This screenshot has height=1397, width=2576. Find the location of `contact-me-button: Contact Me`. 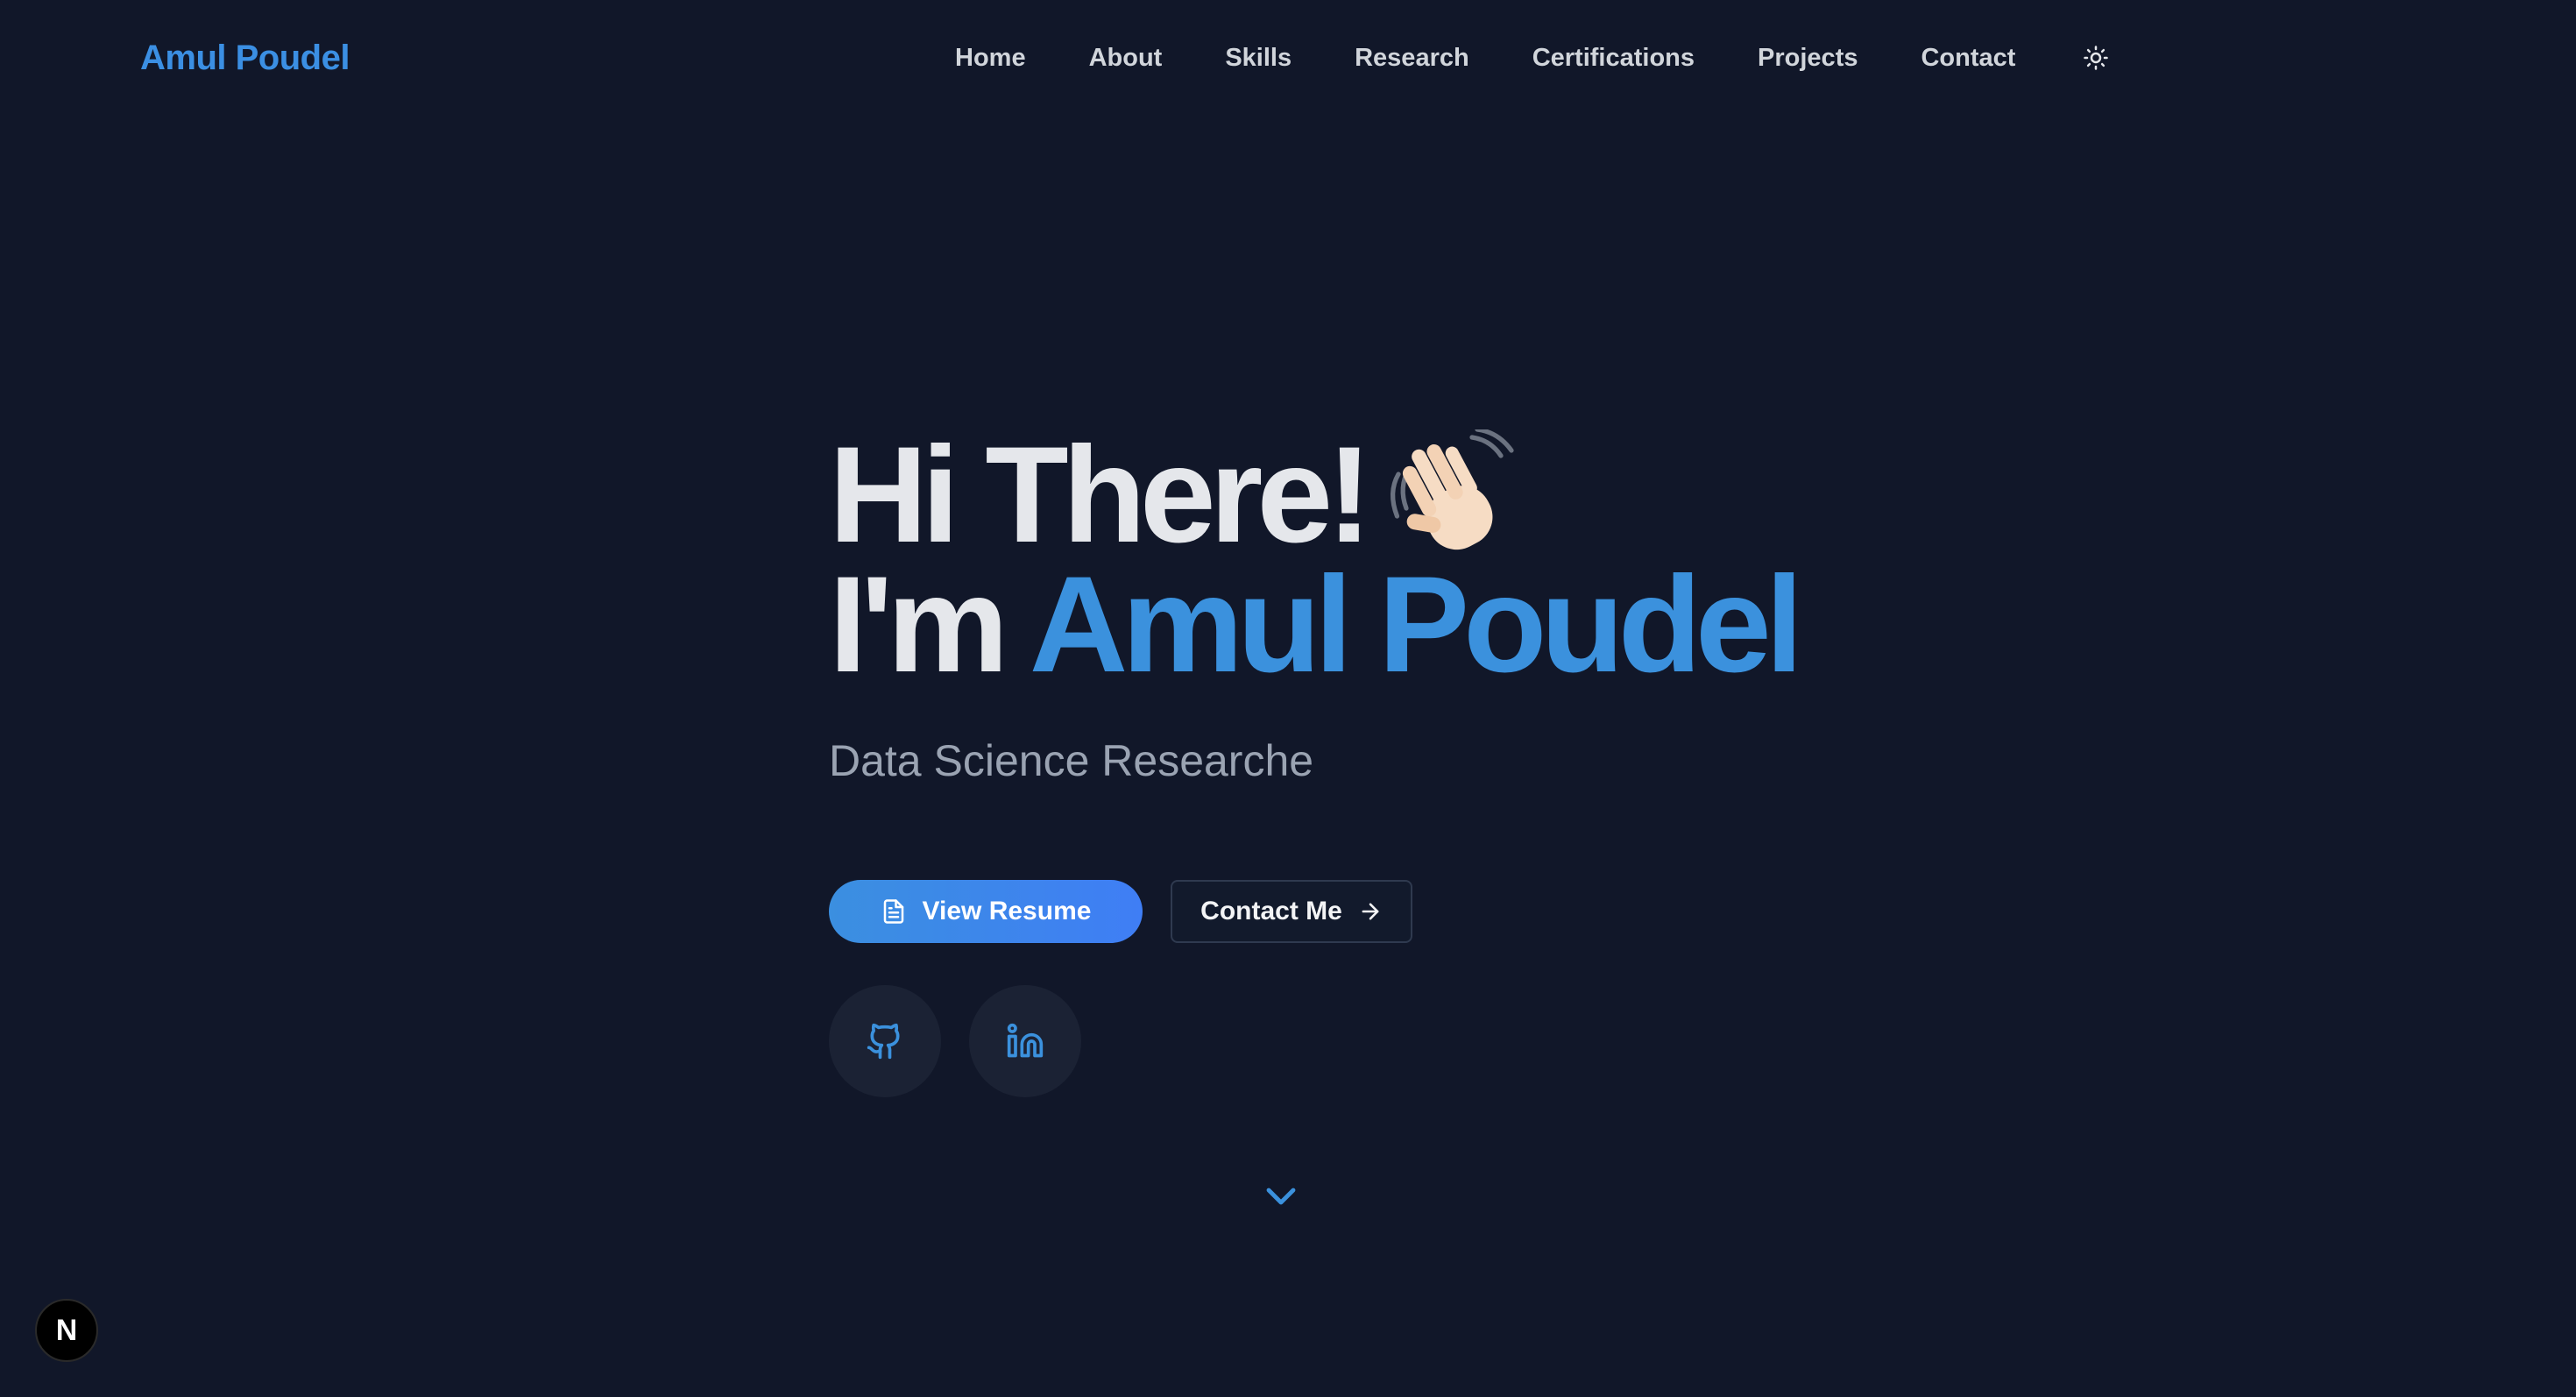

contact-me-button: Contact Me is located at coordinates (1291, 912).